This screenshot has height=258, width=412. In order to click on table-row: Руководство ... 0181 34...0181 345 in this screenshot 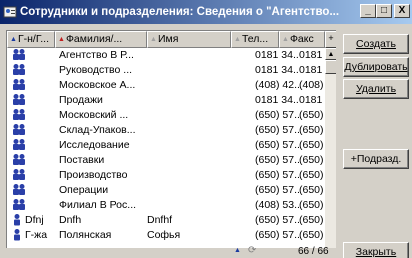, I will do `click(167, 70)`.